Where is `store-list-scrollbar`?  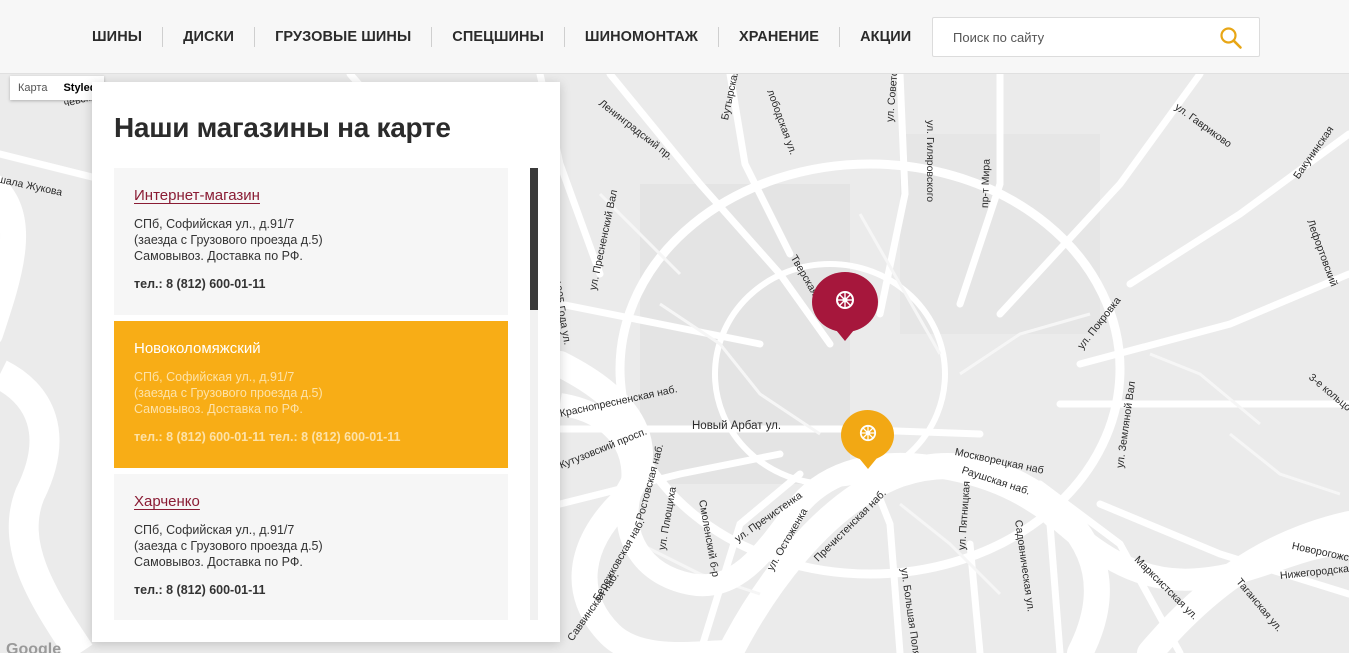 store-list-scrollbar is located at coordinates (534, 394).